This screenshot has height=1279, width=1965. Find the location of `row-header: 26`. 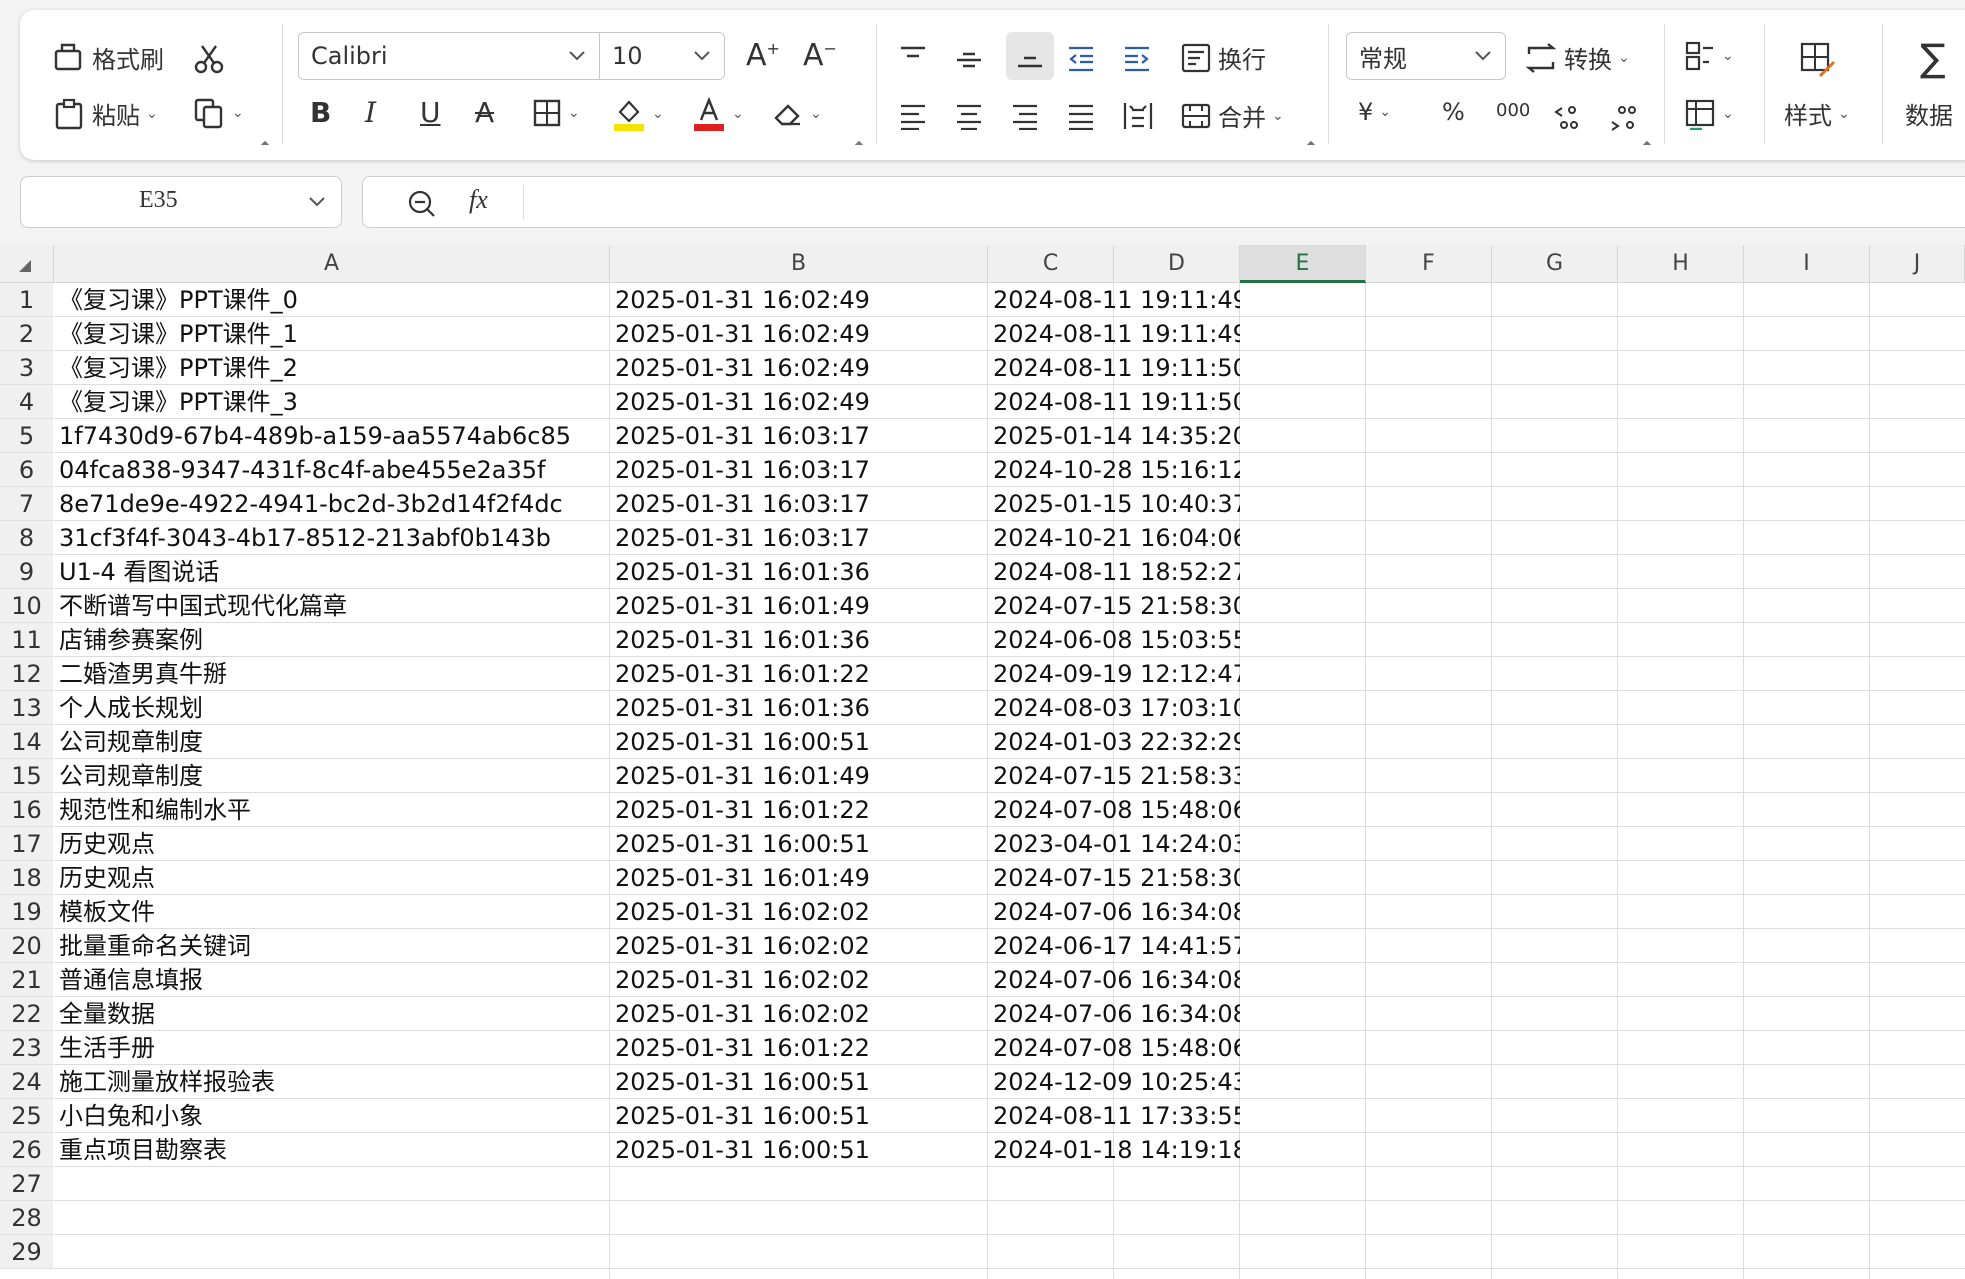

row-header: 26 is located at coordinates (26, 1150).